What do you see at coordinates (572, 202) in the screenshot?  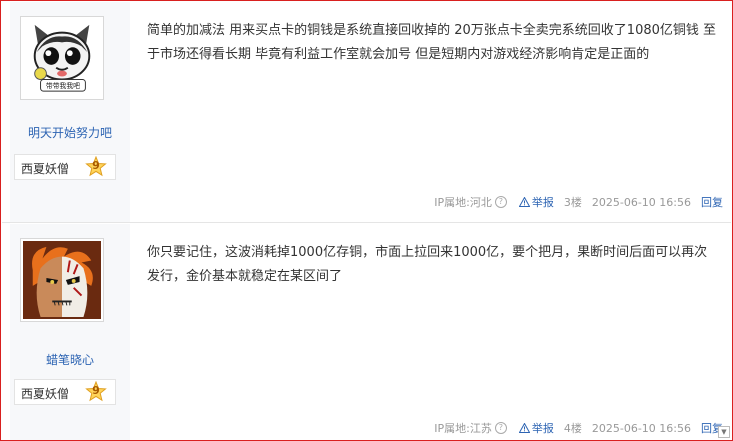 I see `floor-number: 3楼` at bounding box center [572, 202].